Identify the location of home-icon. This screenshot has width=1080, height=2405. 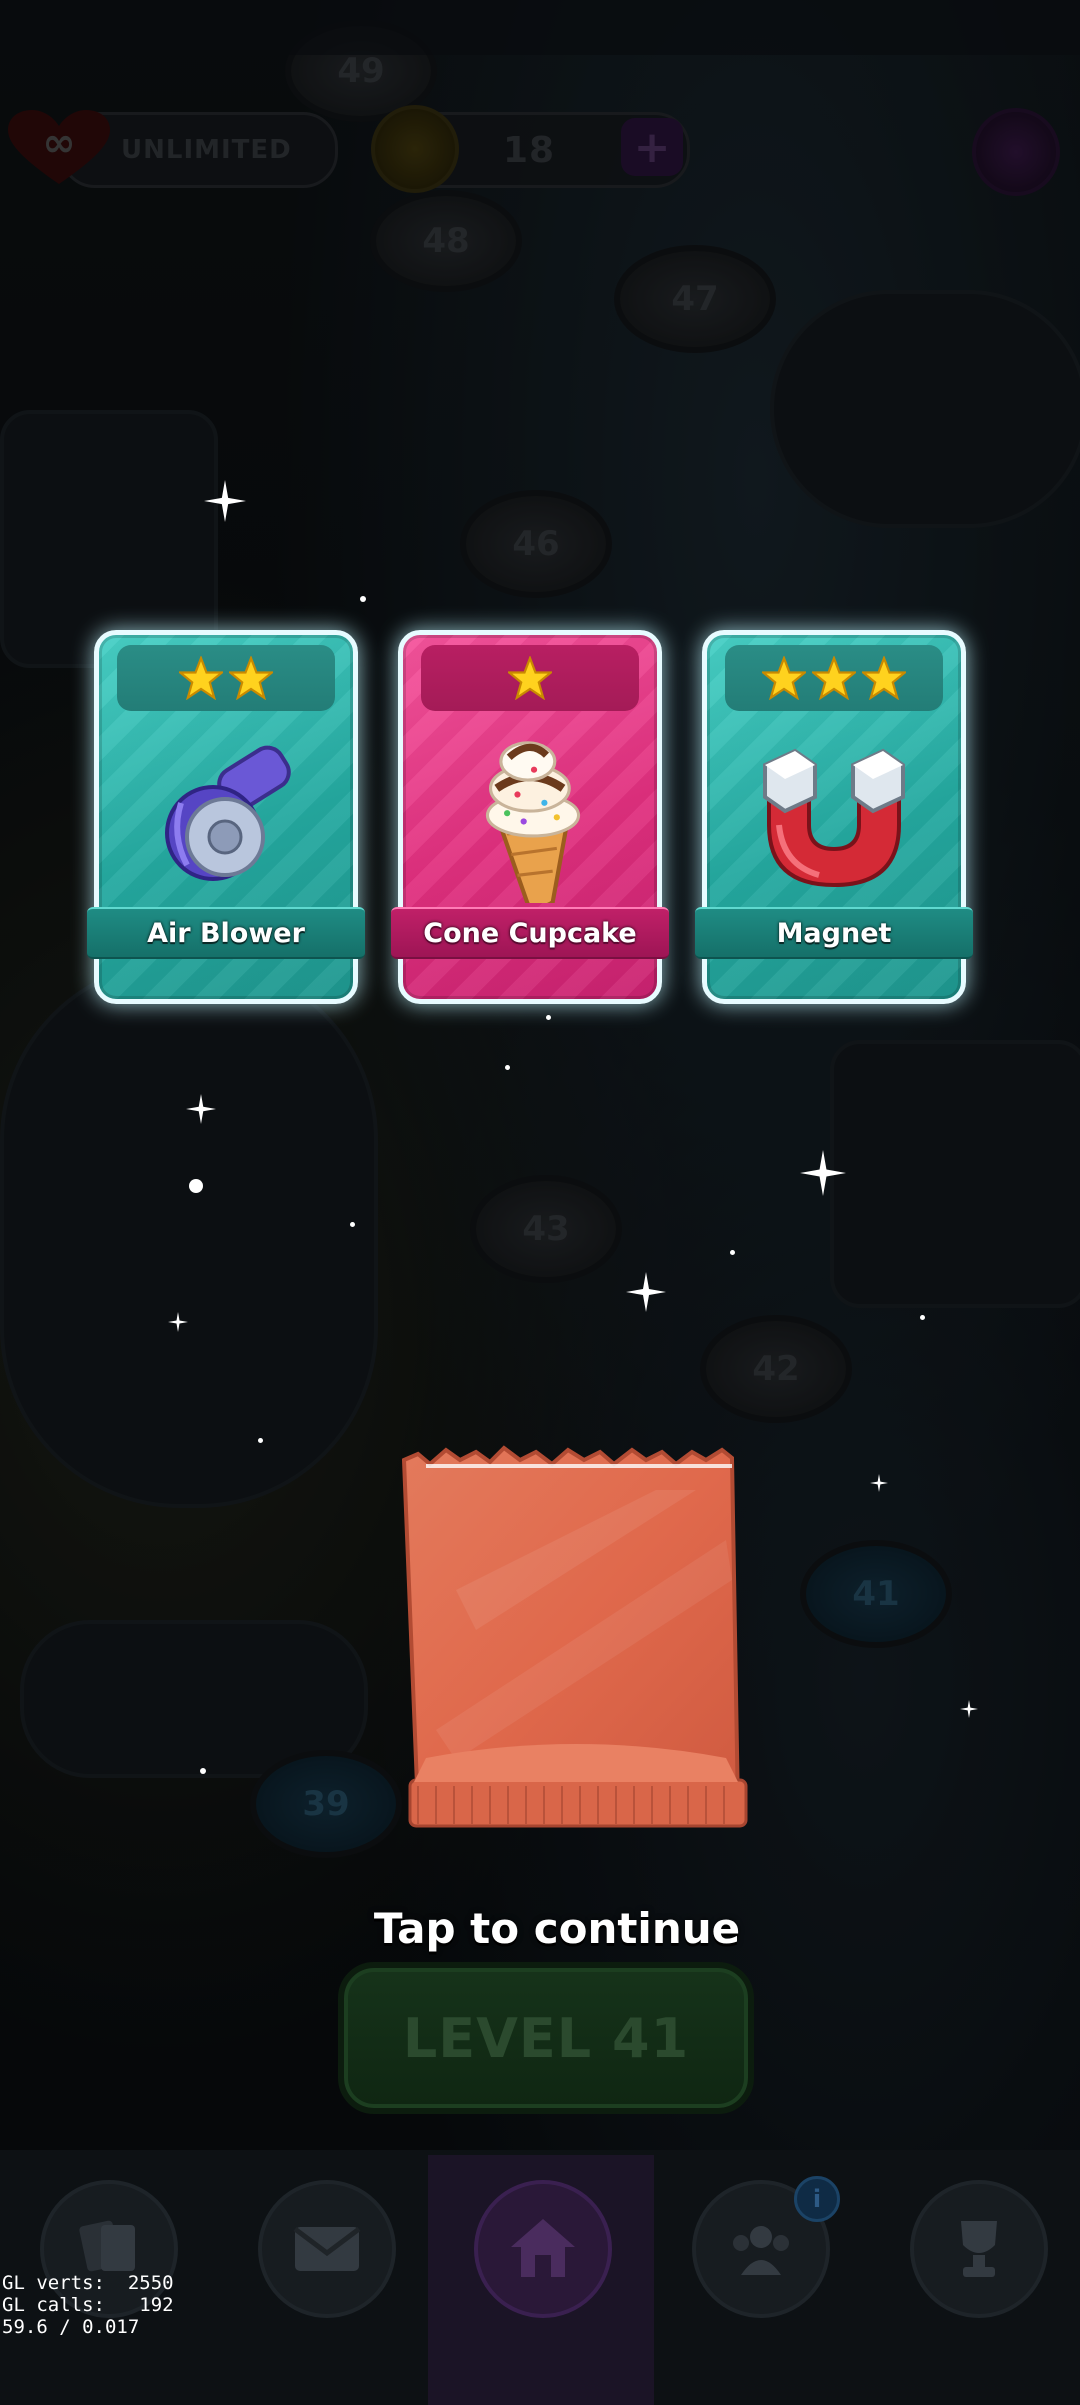
(543, 2248).